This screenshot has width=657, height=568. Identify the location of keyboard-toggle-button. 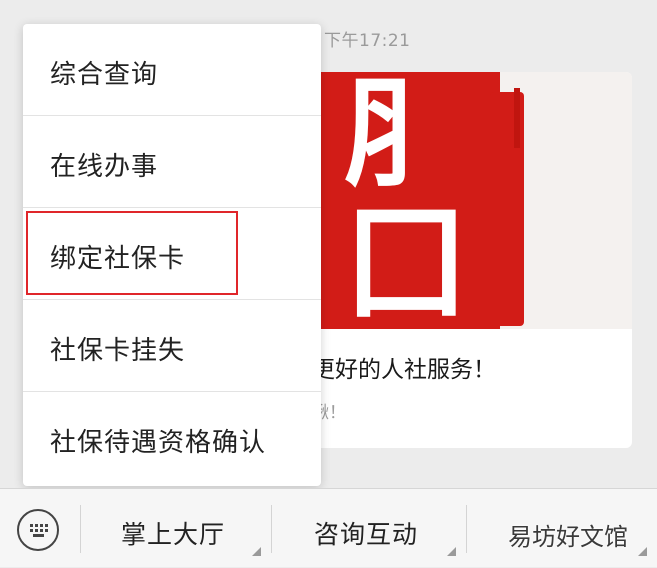
(40, 528).